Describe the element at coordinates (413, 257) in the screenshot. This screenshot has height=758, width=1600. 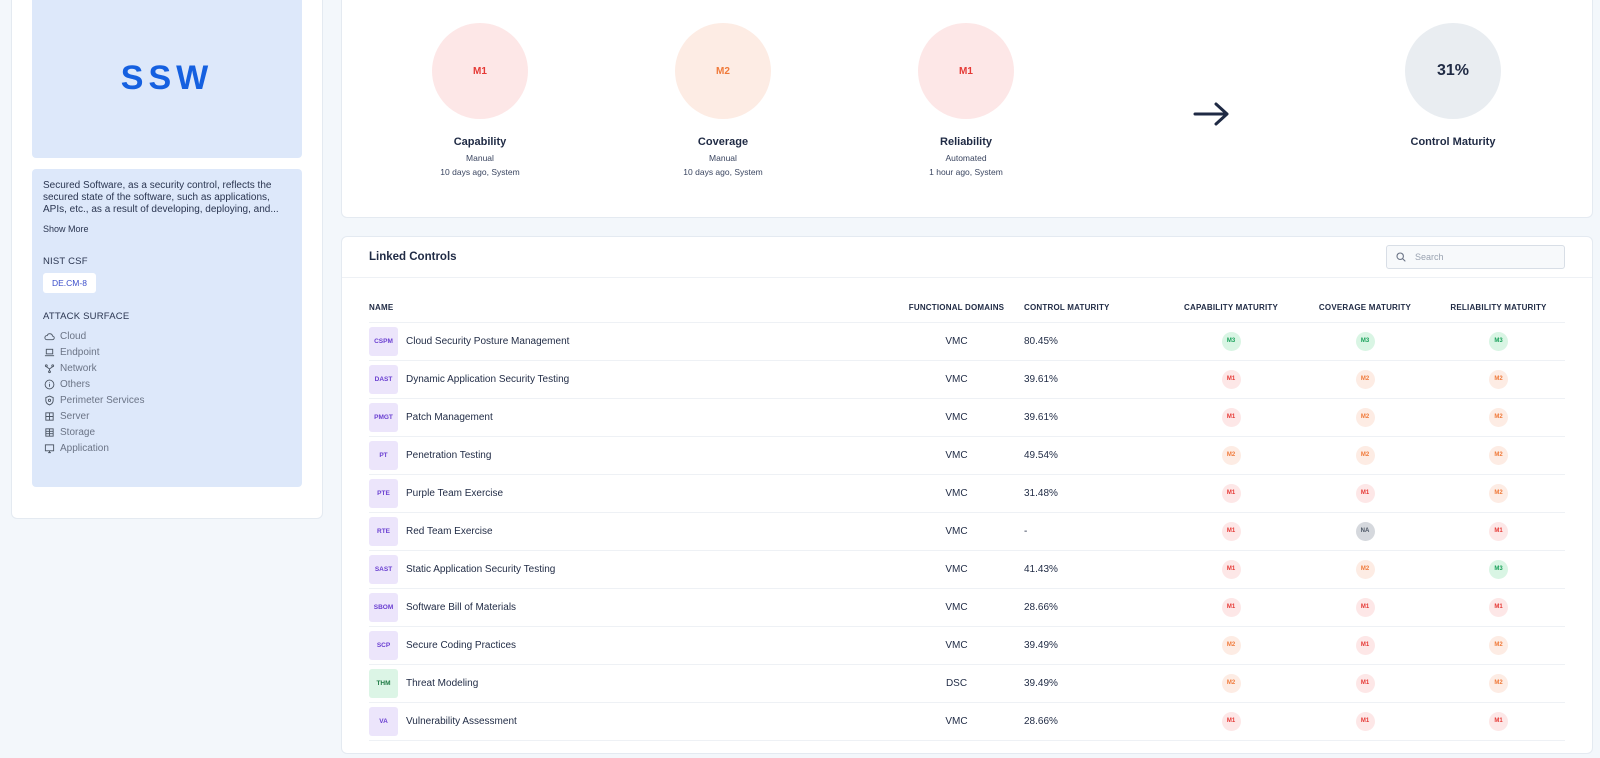
I see `linked-controls-title: Linked Controls` at that location.